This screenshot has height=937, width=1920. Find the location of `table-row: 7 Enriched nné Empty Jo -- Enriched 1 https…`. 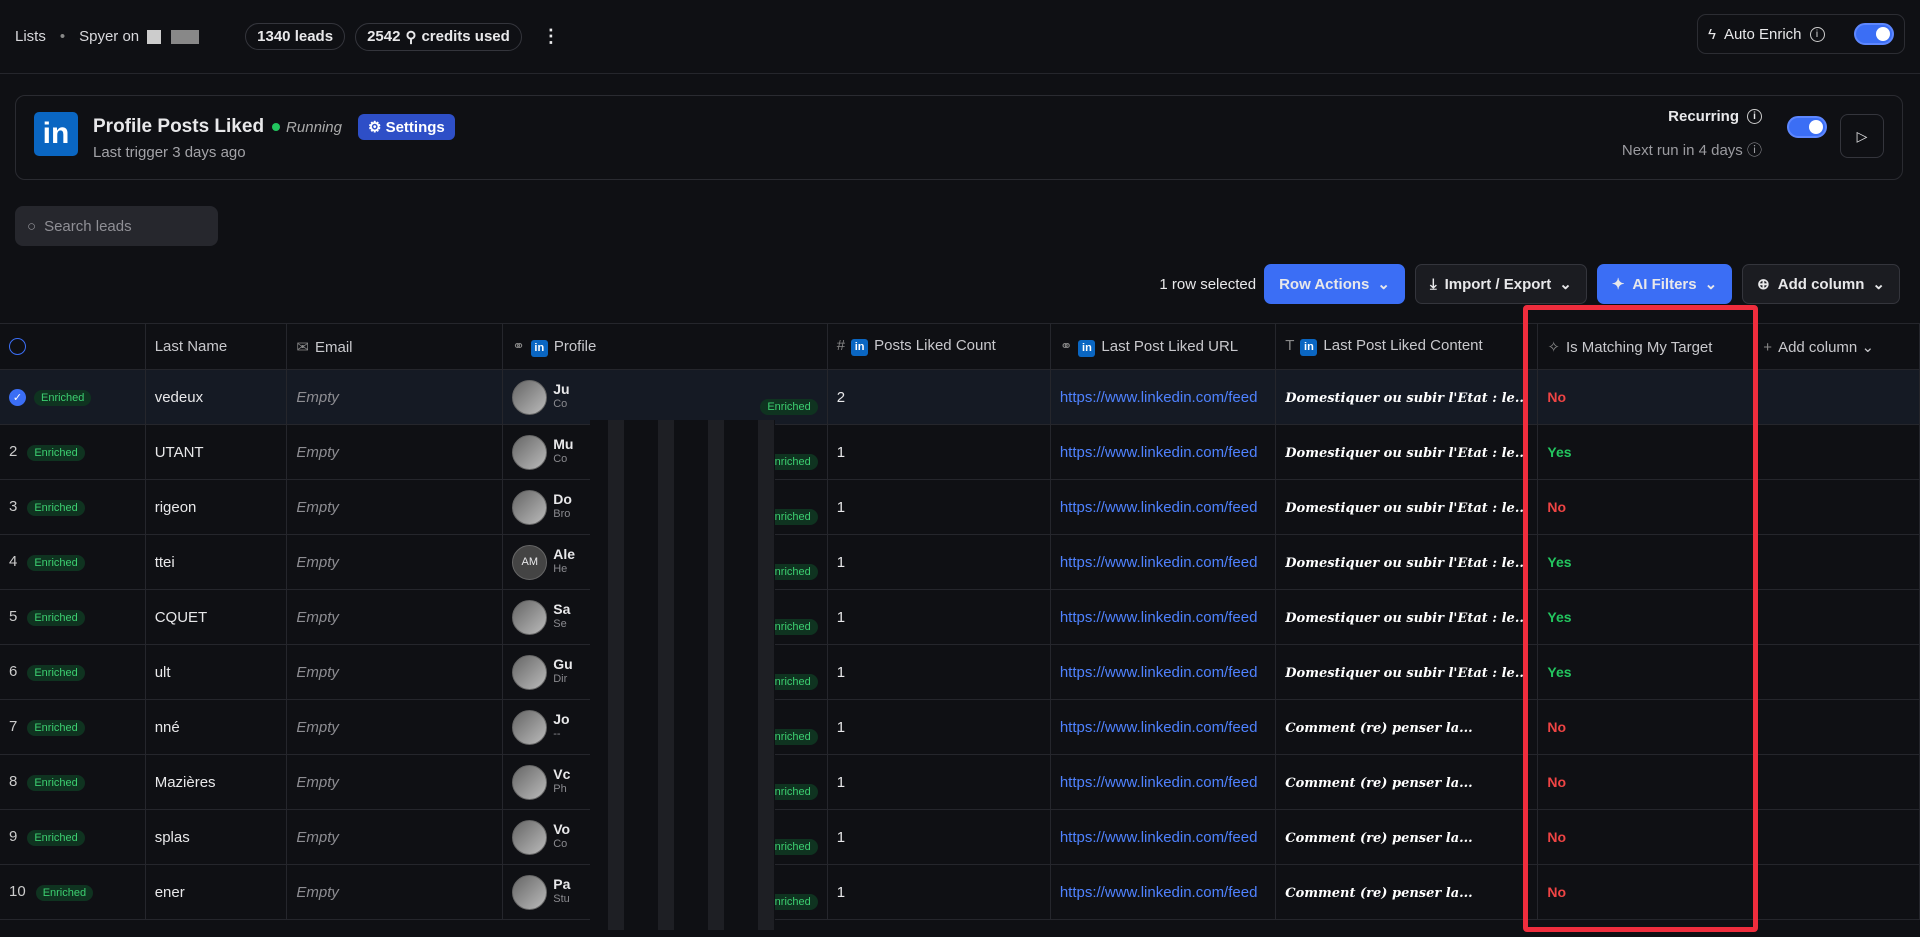

table-row: 7 Enriched nné Empty Jo -- Enriched 1 https… is located at coordinates (960, 727).